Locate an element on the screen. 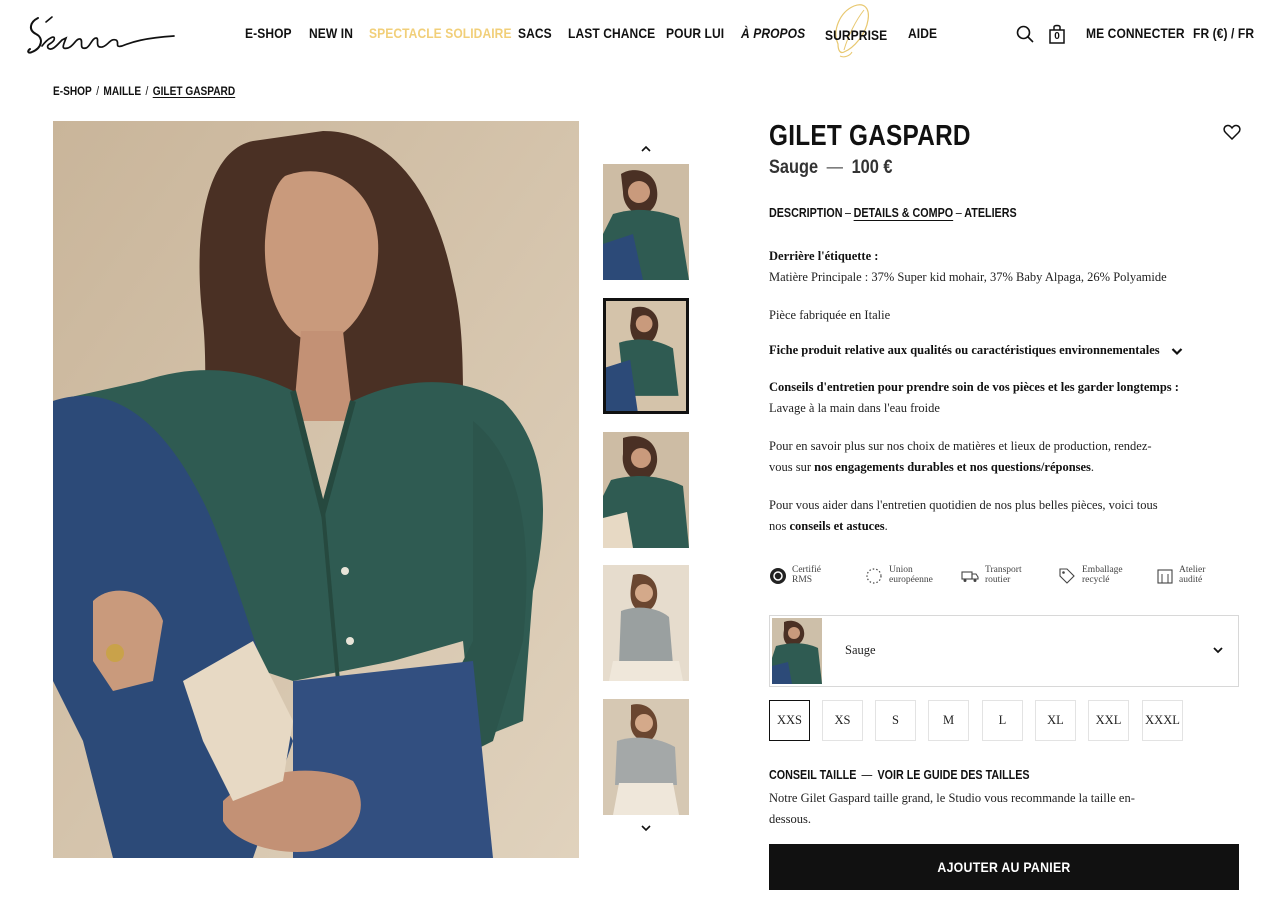 This screenshot has height=901, width=1280. thumbs-up-arrow is located at coordinates (646, 149).